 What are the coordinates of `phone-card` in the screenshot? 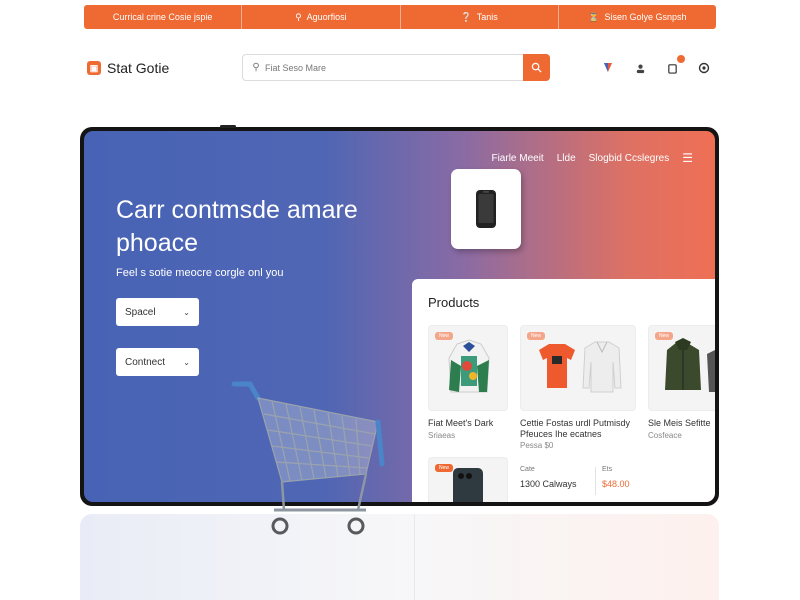 It's located at (486, 209).